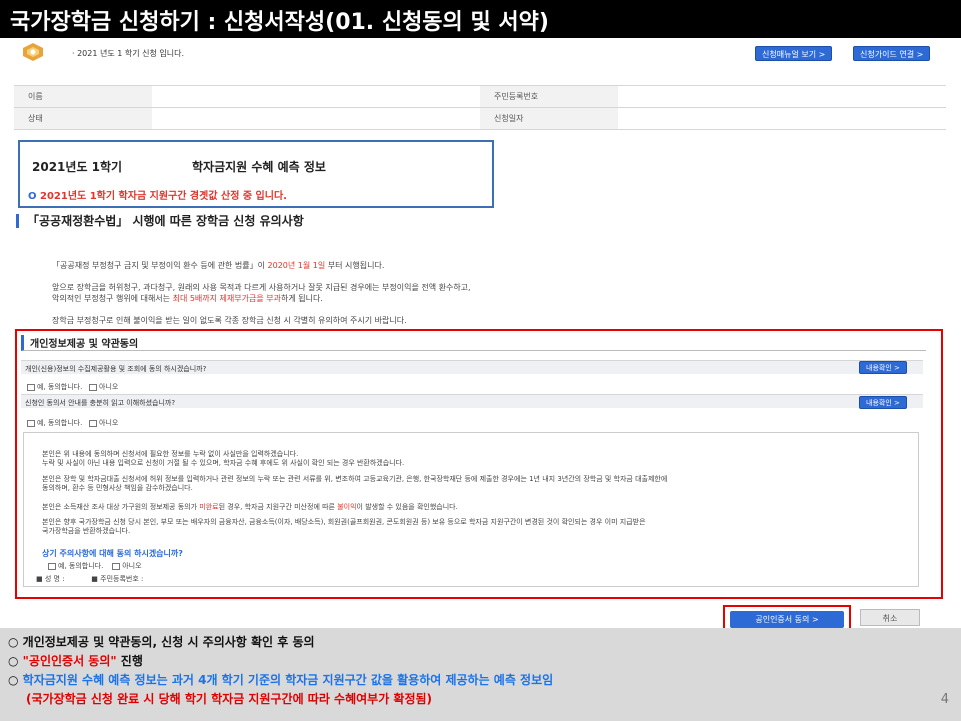 The image size is (961, 721). I want to click on rrn-label: 주민등록번호, so click(549, 96).